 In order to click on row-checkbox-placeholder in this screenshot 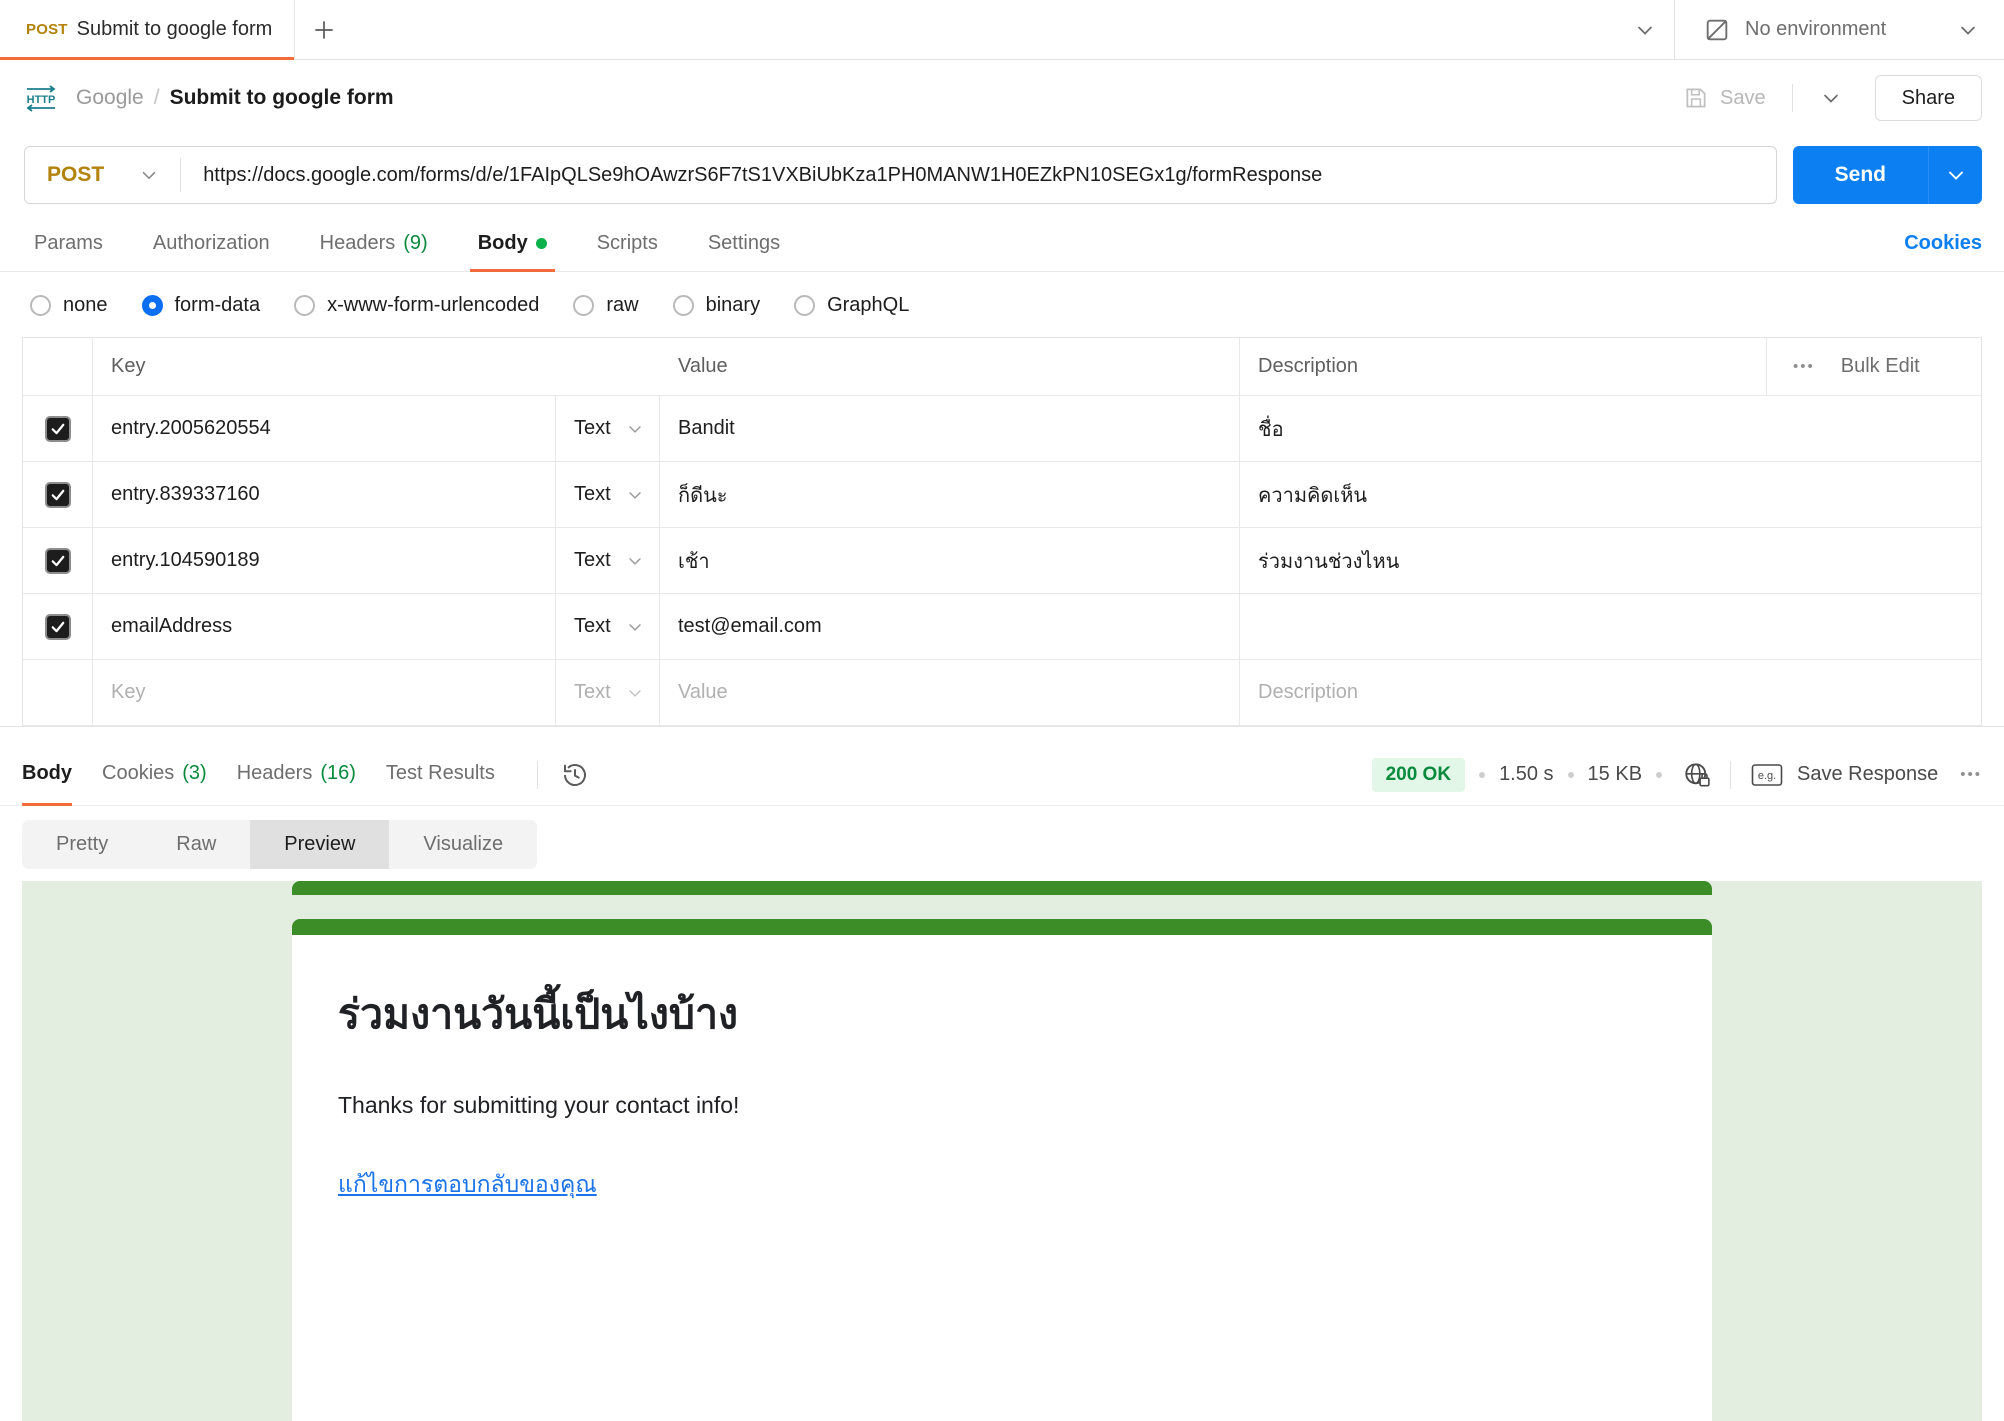, I will do `click(58, 692)`.